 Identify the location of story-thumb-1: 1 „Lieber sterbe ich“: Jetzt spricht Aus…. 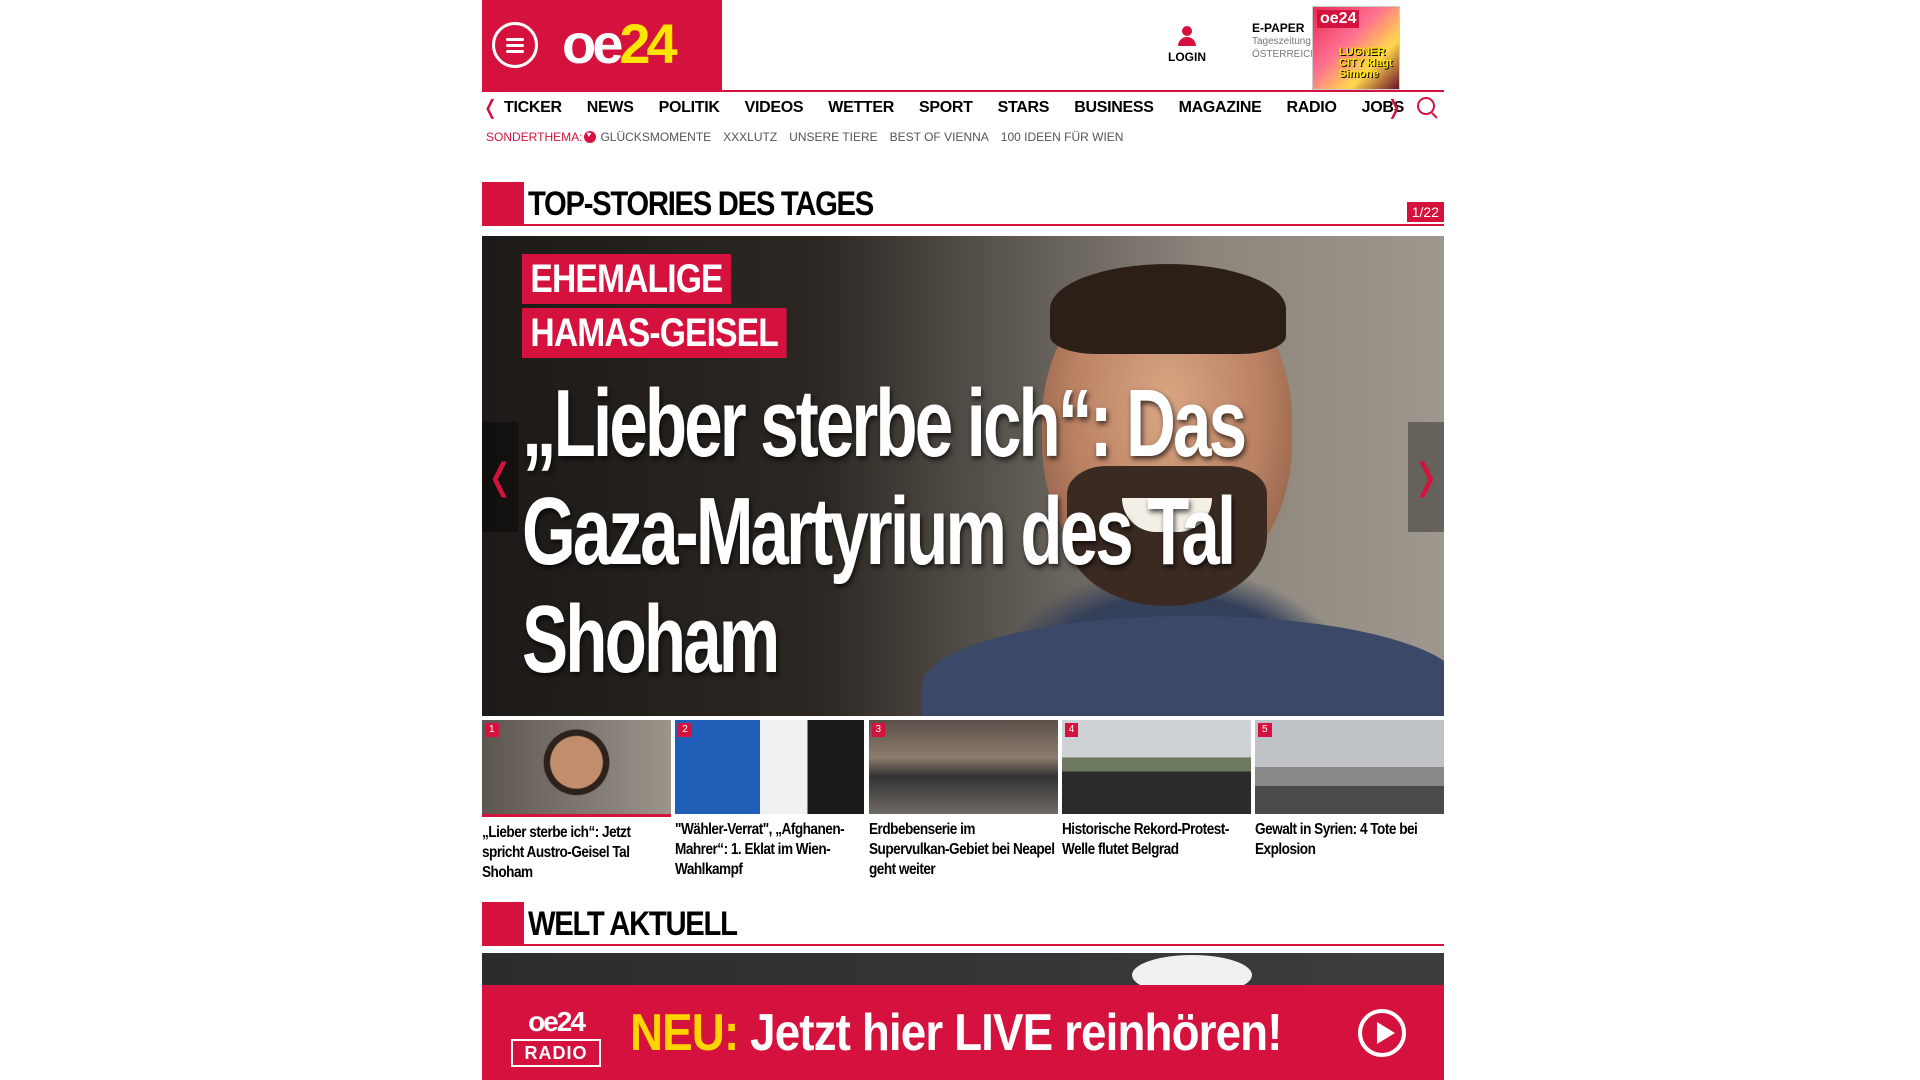
(576, 801).